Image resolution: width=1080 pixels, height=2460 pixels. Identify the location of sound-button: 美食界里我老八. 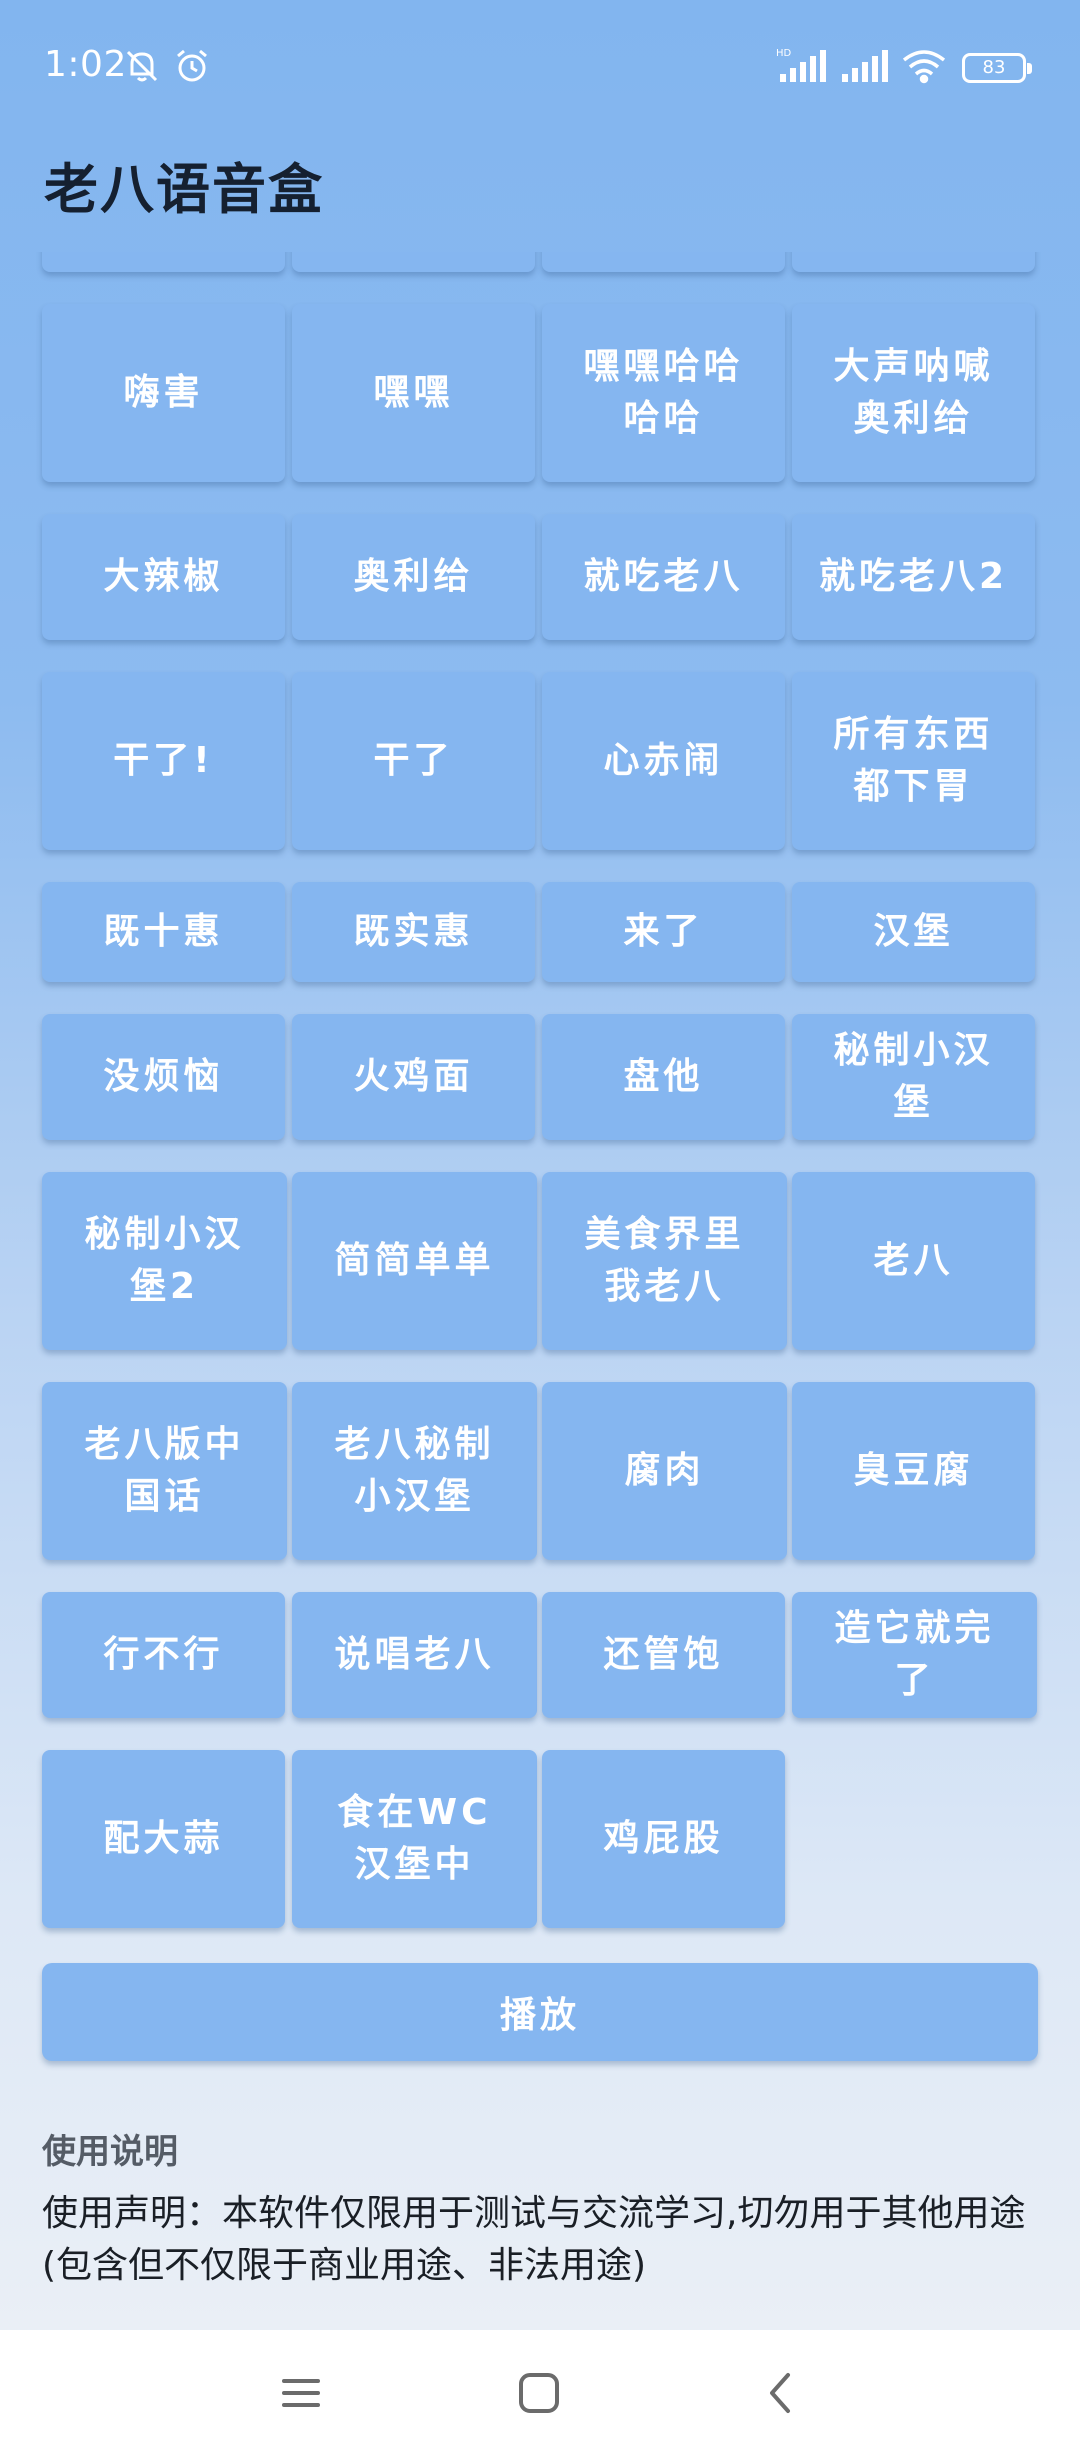
(664, 1261).